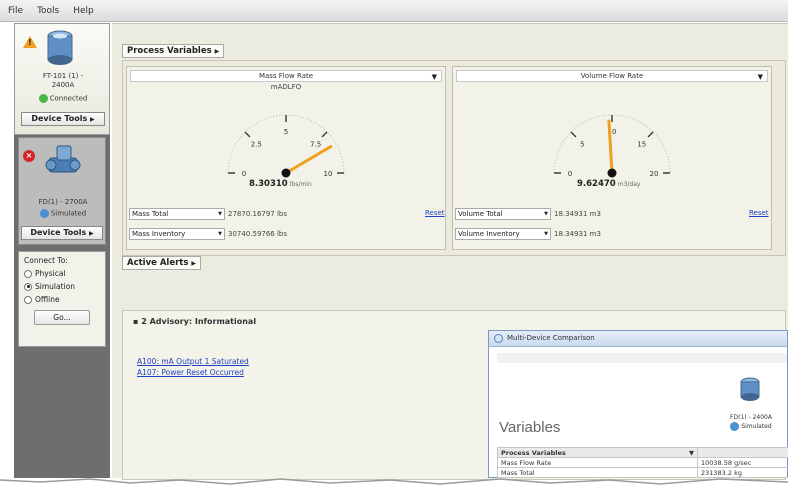 The width and height of the screenshot is (788, 492). I want to click on volume-flow-gauge: 05101520, so click(612, 146).